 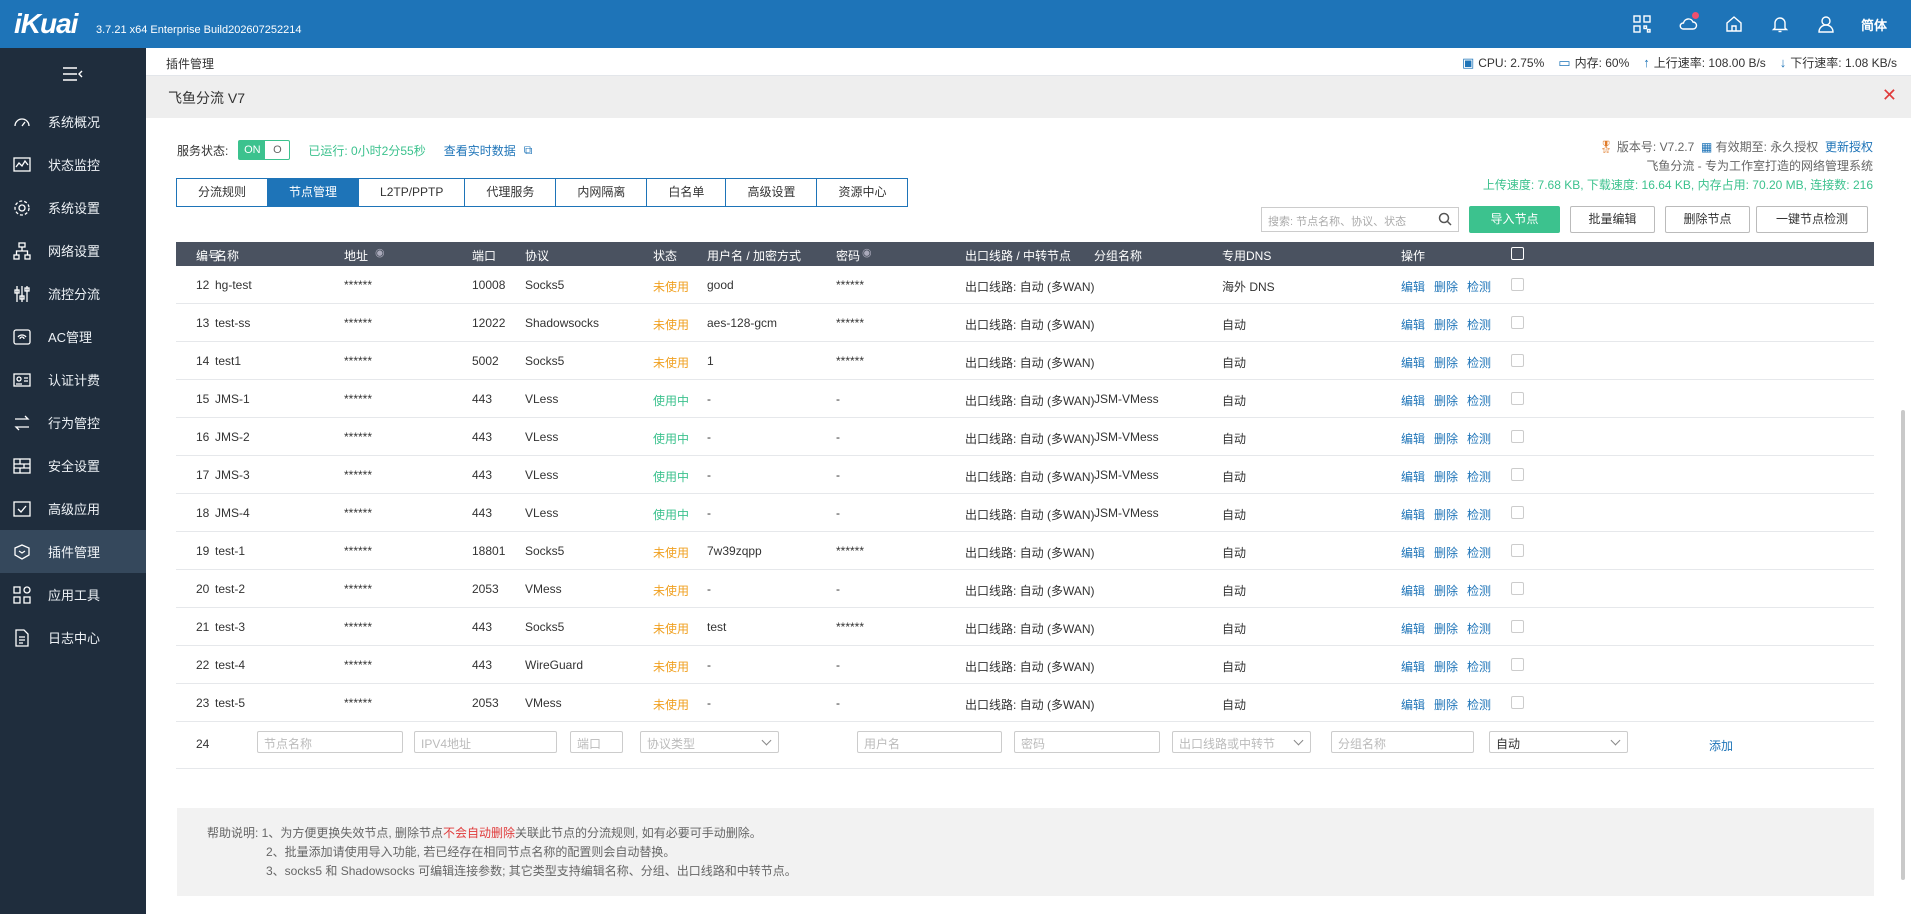 I want to click on tab: 高级设置, so click(x=772, y=192).